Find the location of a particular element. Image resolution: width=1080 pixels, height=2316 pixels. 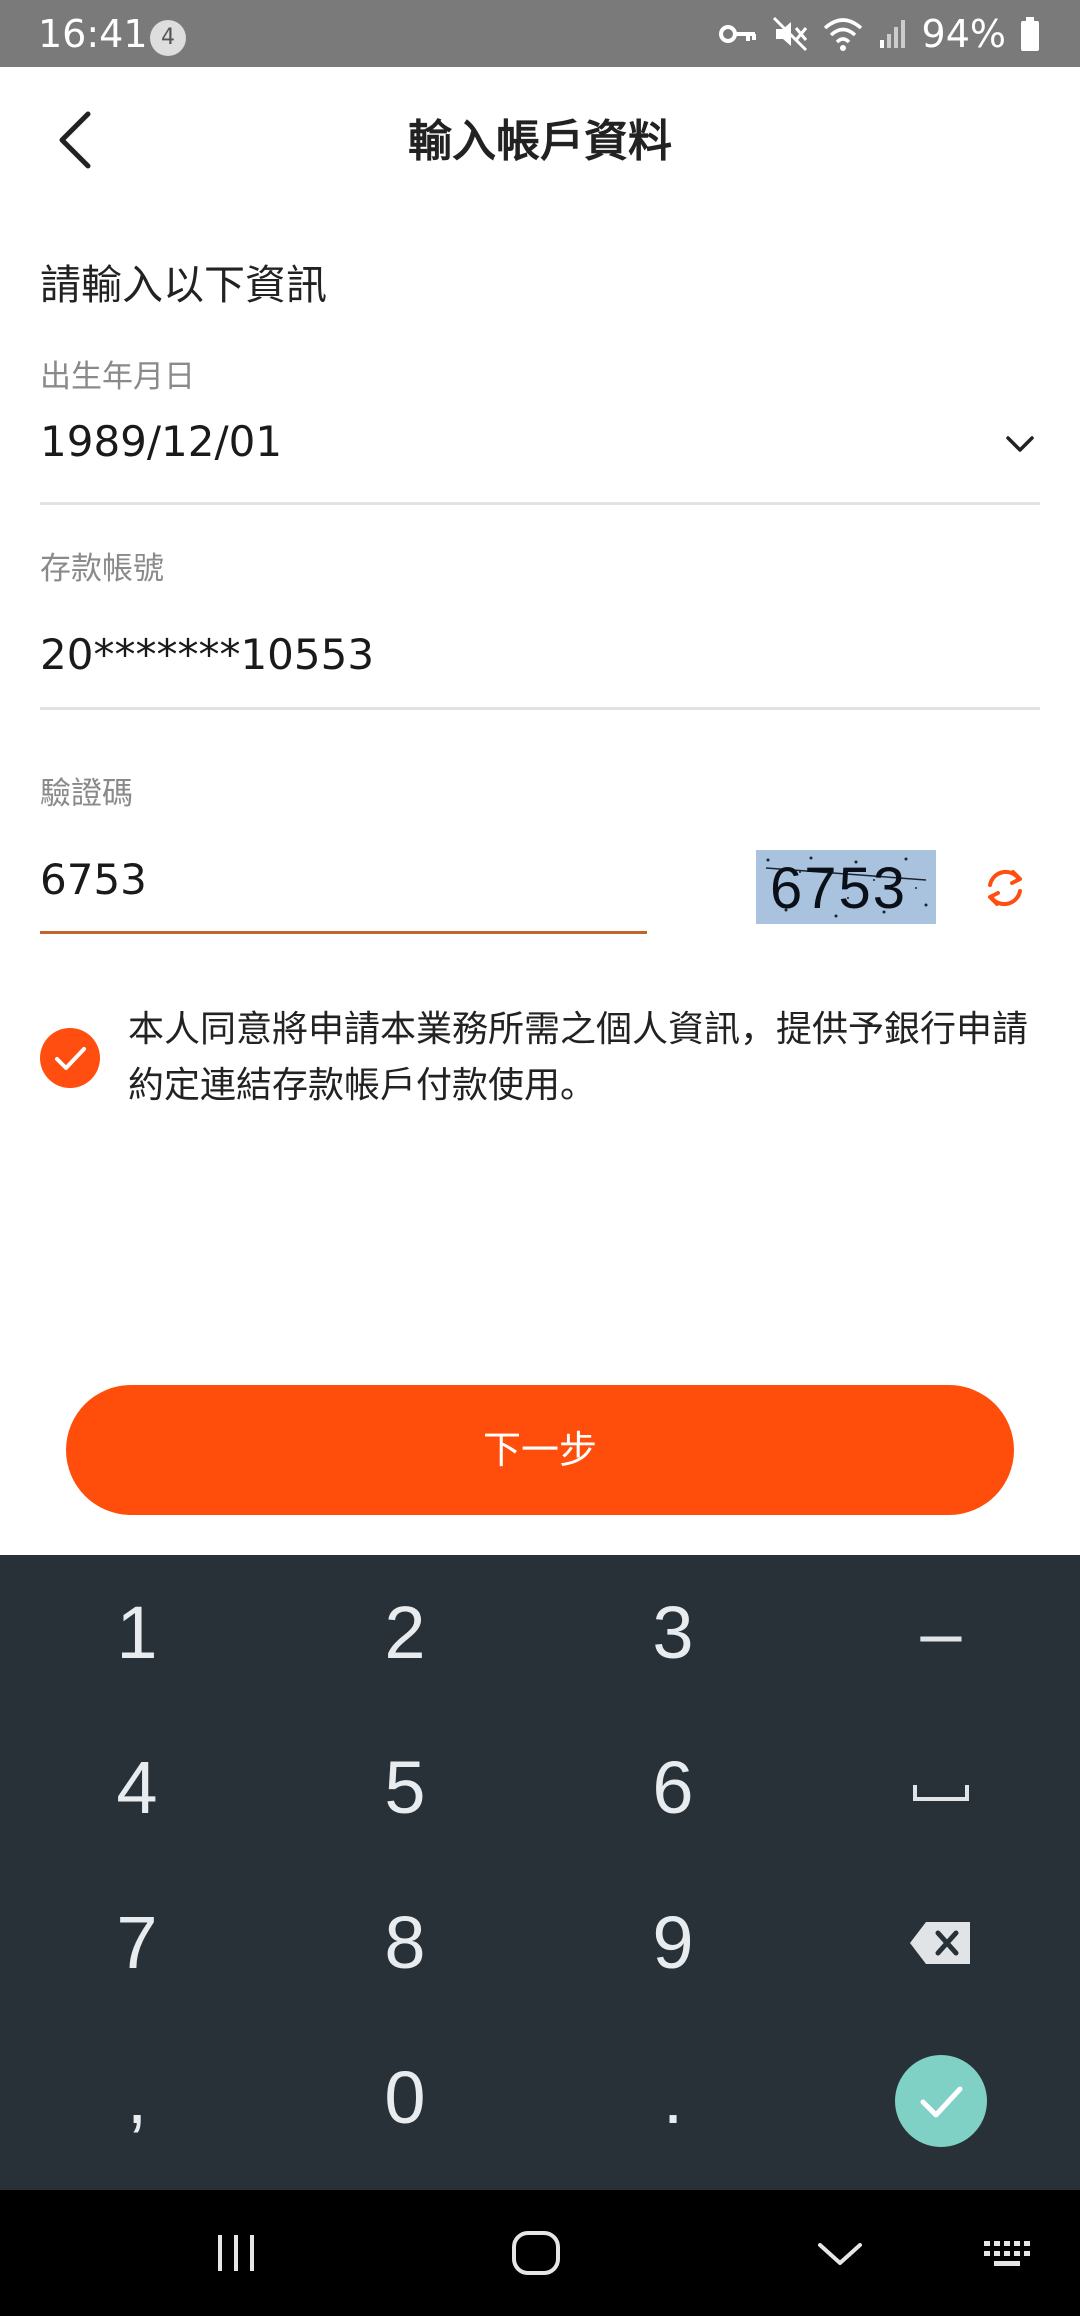

key-comma: , is located at coordinates (137, 2097).